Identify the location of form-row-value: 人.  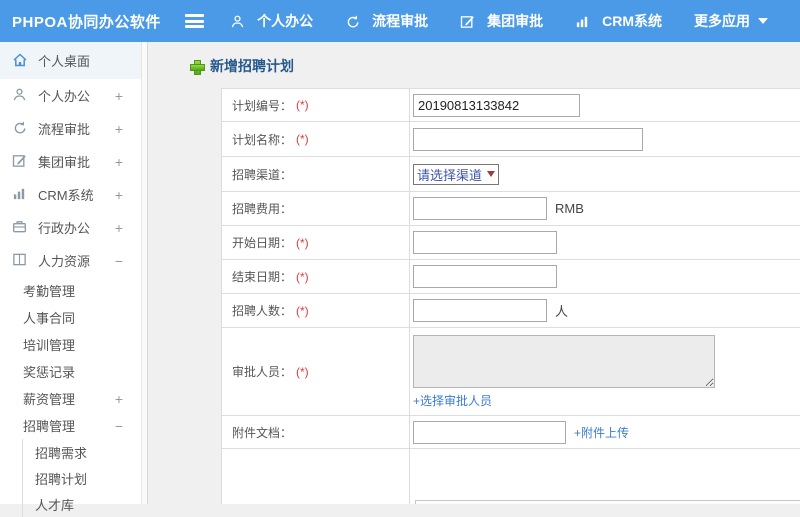
(605, 310).